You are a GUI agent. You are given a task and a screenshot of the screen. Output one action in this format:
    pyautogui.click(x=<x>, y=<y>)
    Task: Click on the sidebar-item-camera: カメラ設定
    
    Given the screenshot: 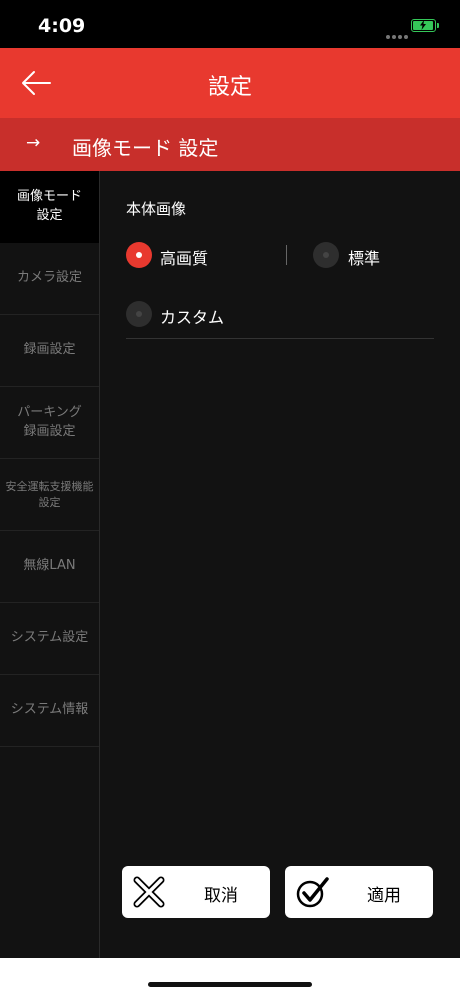 What is the action you would take?
    pyautogui.click(x=49, y=279)
    